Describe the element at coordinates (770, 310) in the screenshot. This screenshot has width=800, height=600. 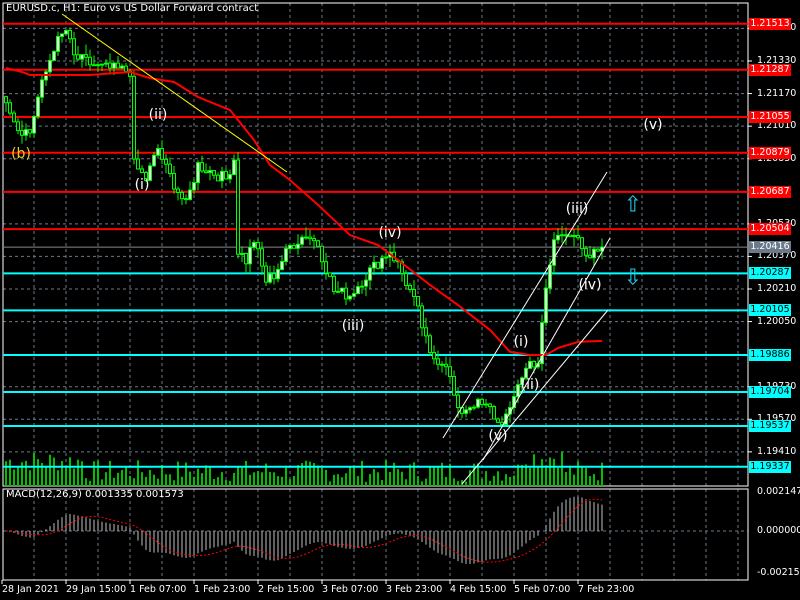
I see `price-level-tag: 1.20105` at that location.